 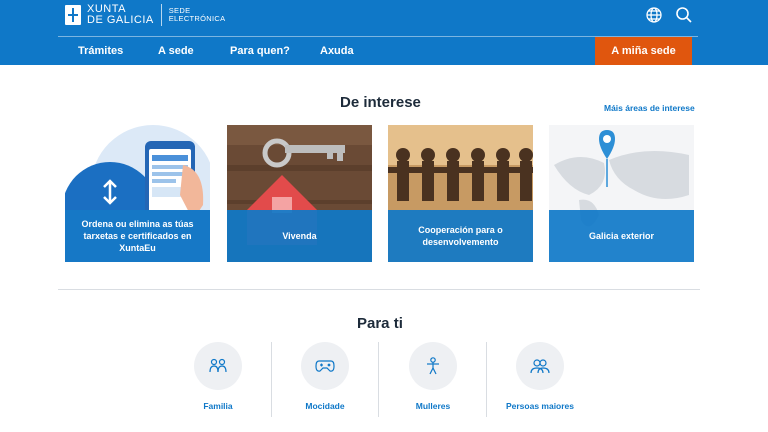 I want to click on woman-icon, so click(x=433, y=366).